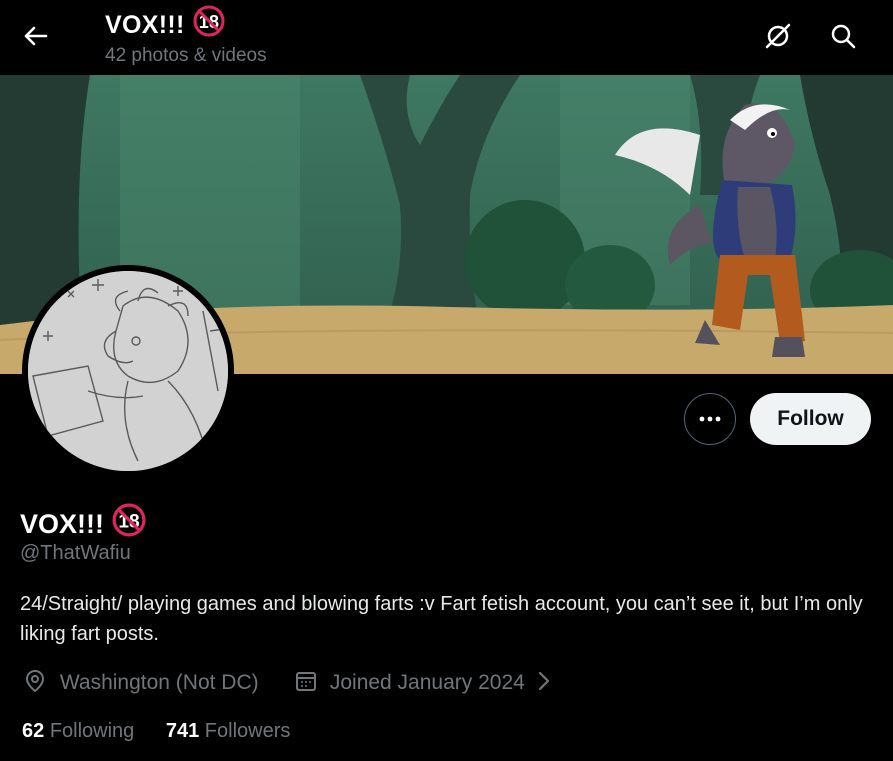 The height and width of the screenshot is (761, 893). Describe the element at coordinates (186, 55) in the screenshot. I see `header-subtitle: 42 photos & videos` at that location.